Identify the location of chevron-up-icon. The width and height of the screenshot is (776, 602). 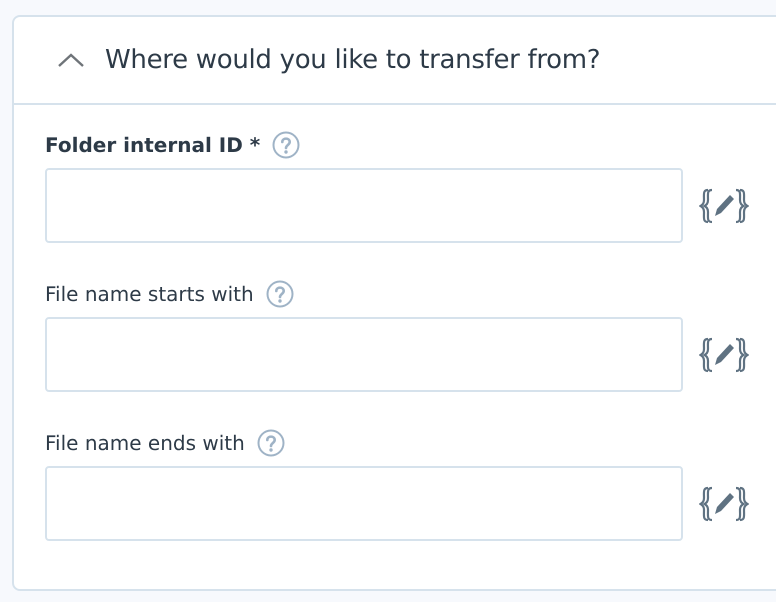
(71, 60).